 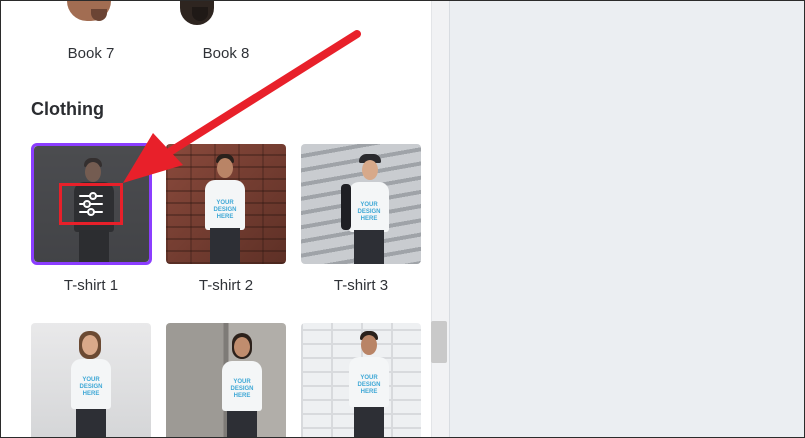 I want to click on tshirt-2-thumbnail: YOUR DESIGN HERE, so click(x=226, y=204).